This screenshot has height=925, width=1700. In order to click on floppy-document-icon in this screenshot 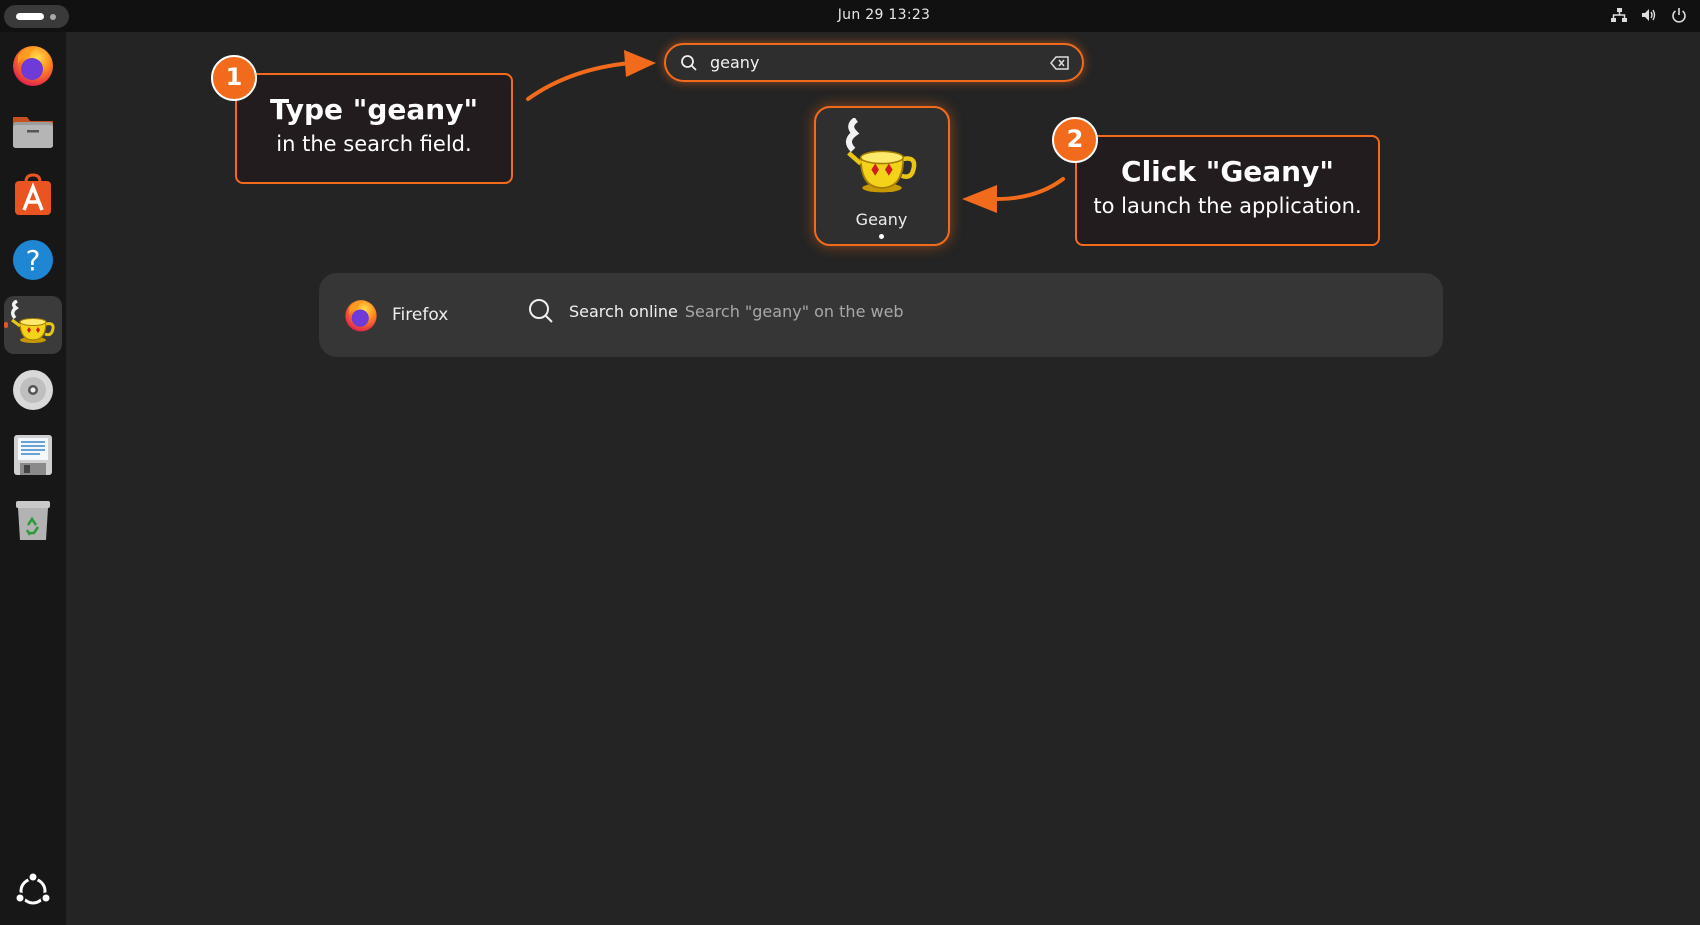, I will do `click(33, 455)`.